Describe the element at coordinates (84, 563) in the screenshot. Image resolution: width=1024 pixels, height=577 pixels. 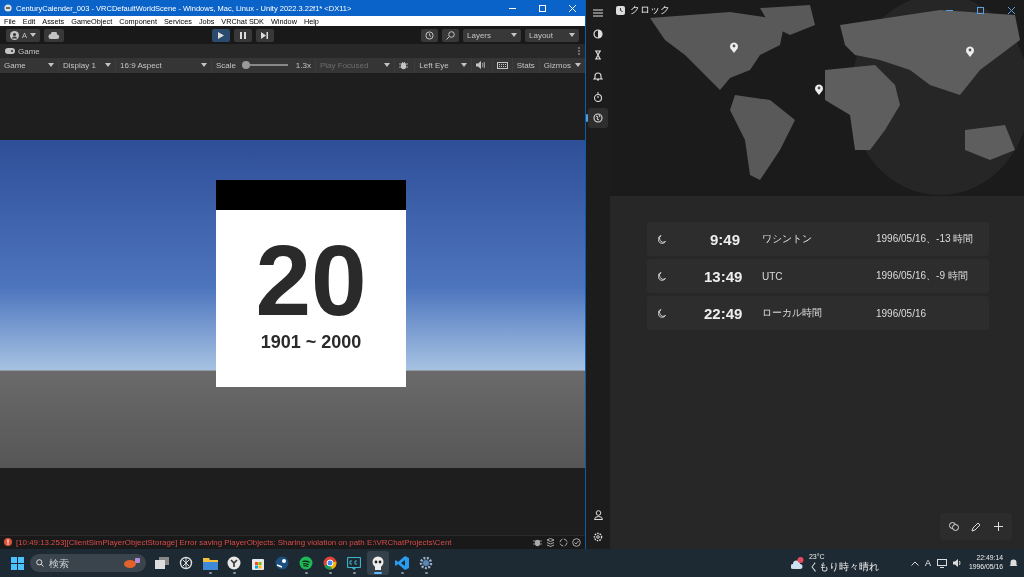
I see `search-input: 検索` at that location.